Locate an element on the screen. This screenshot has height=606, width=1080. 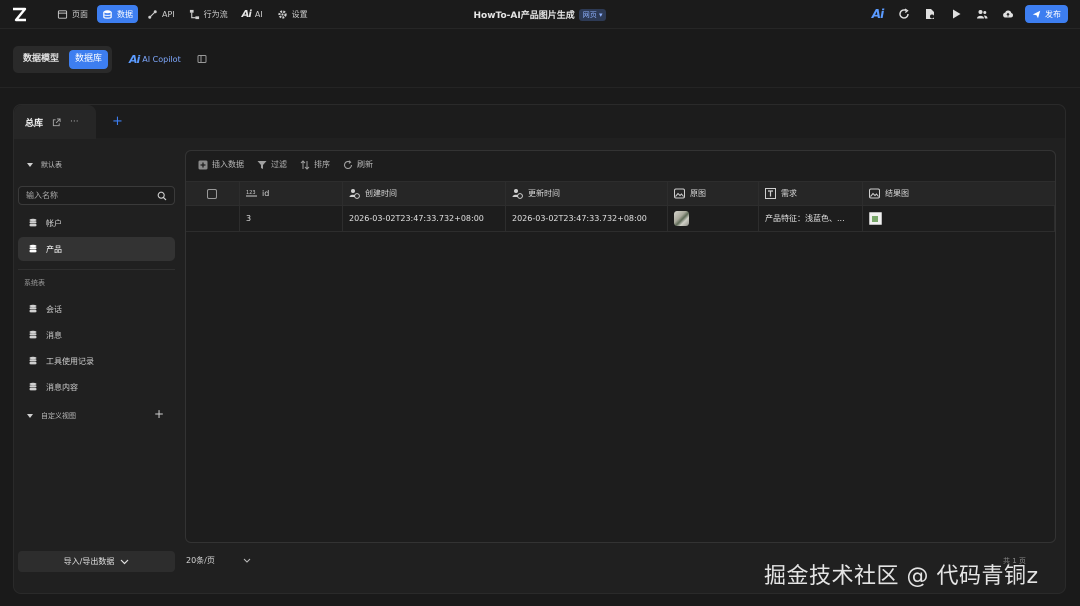
file-settings-icon is located at coordinates (929, 14).